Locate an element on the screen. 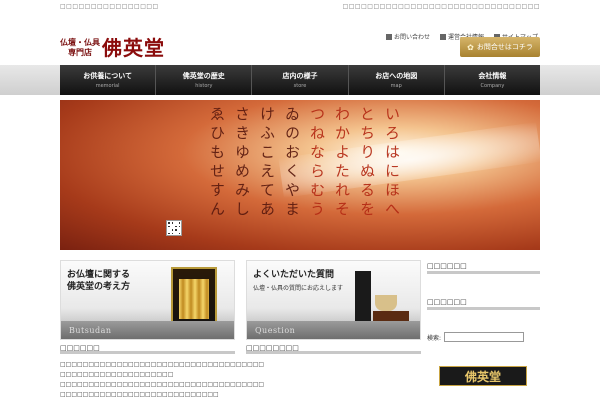 The height and width of the screenshot is (400, 600). contact-button: ✿ お問合せはコチラ is located at coordinates (500, 47).